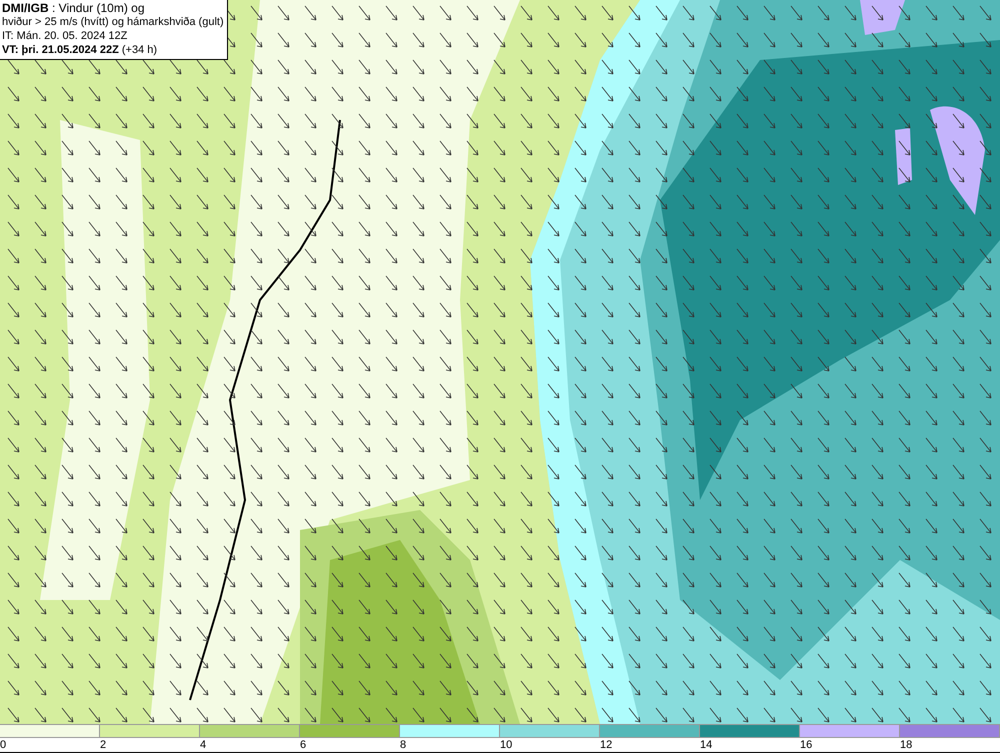  I want to click on legend-label: 10, so click(506, 745).